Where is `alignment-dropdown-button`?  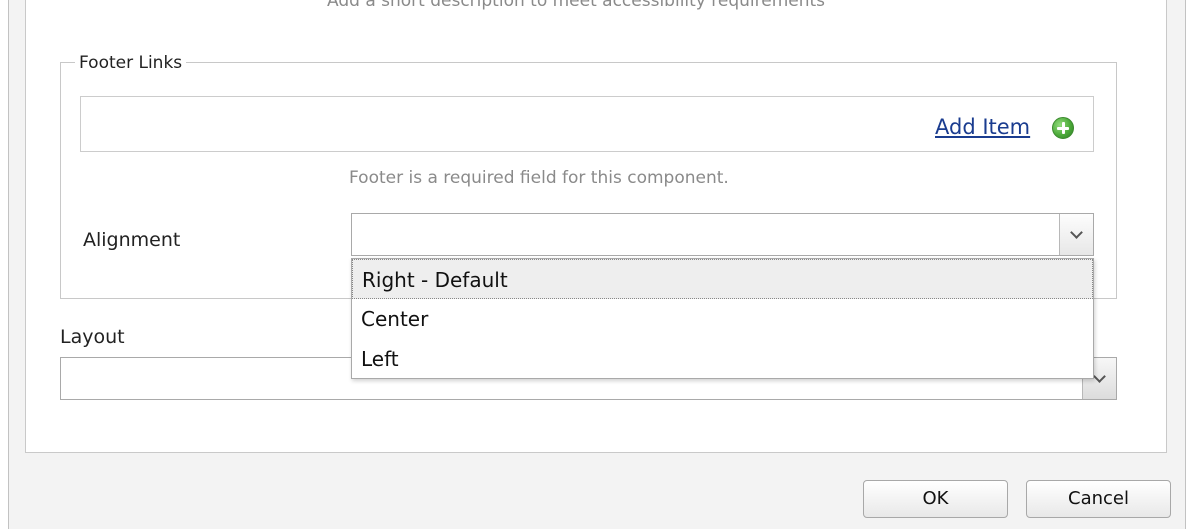 alignment-dropdown-button is located at coordinates (1076, 234).